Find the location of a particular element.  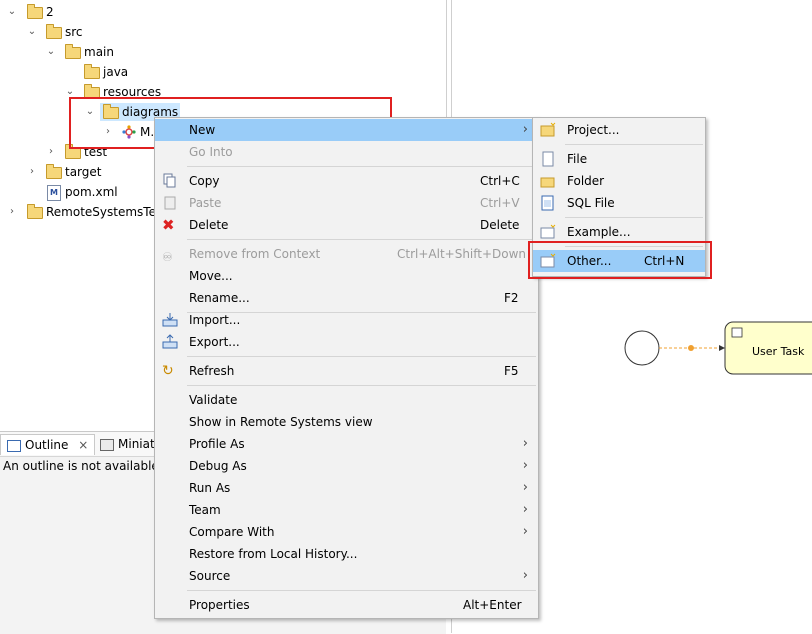

export-icon is located at coordinates (170, 342).